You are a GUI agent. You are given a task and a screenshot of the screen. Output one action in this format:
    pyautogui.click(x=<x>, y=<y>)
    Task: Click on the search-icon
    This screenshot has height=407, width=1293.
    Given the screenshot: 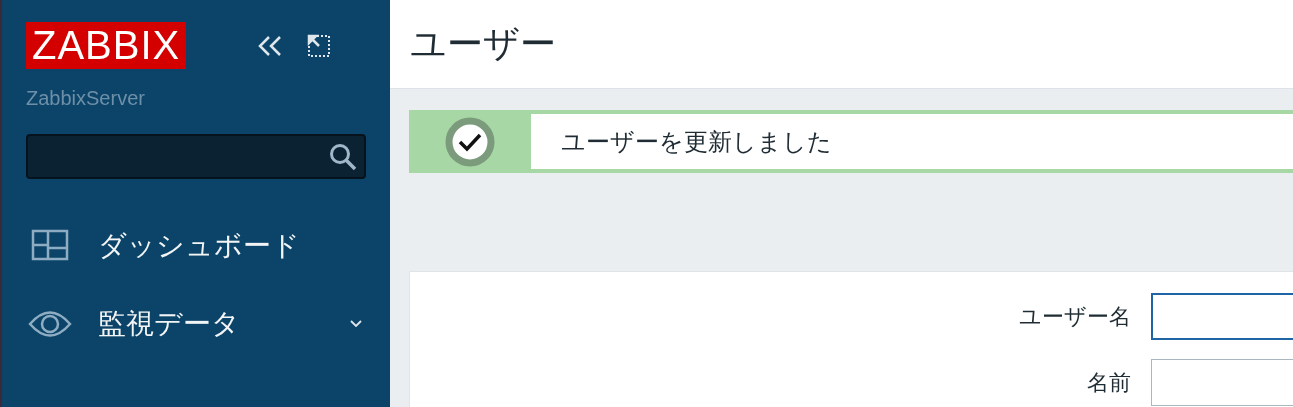 What is the action you would take?
    pyautogui.click(x=343, y=156)
    